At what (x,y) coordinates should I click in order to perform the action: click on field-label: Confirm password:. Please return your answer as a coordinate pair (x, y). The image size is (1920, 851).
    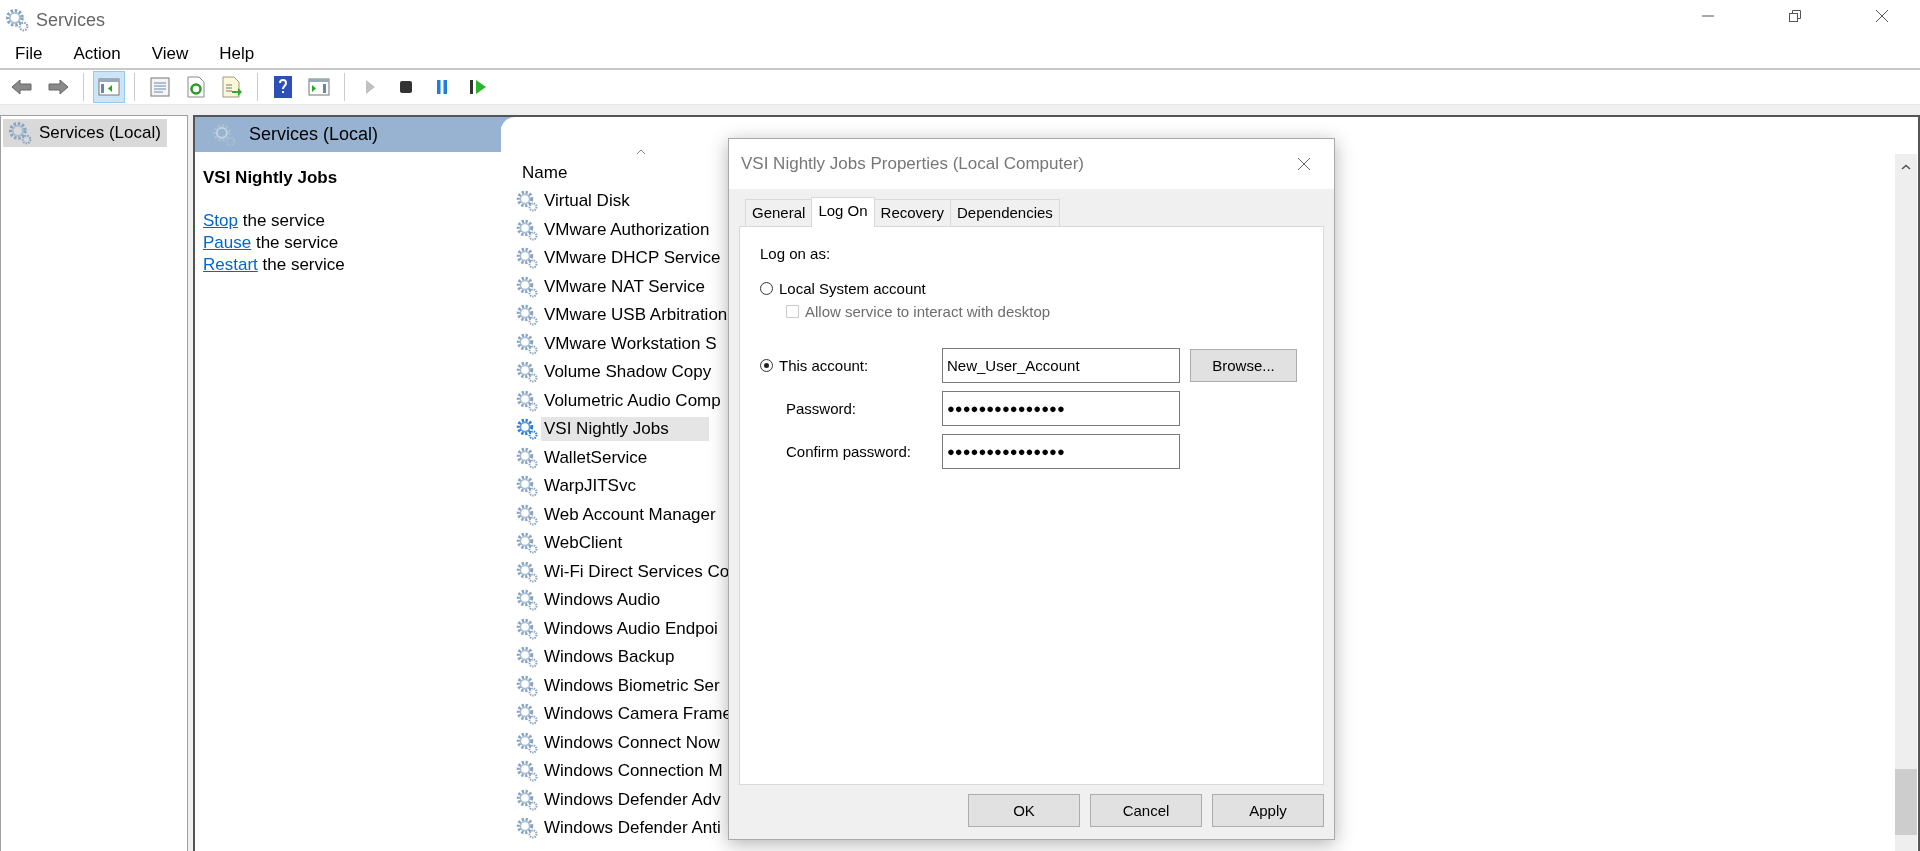
    Looking at the image, I should click on (849, 451).